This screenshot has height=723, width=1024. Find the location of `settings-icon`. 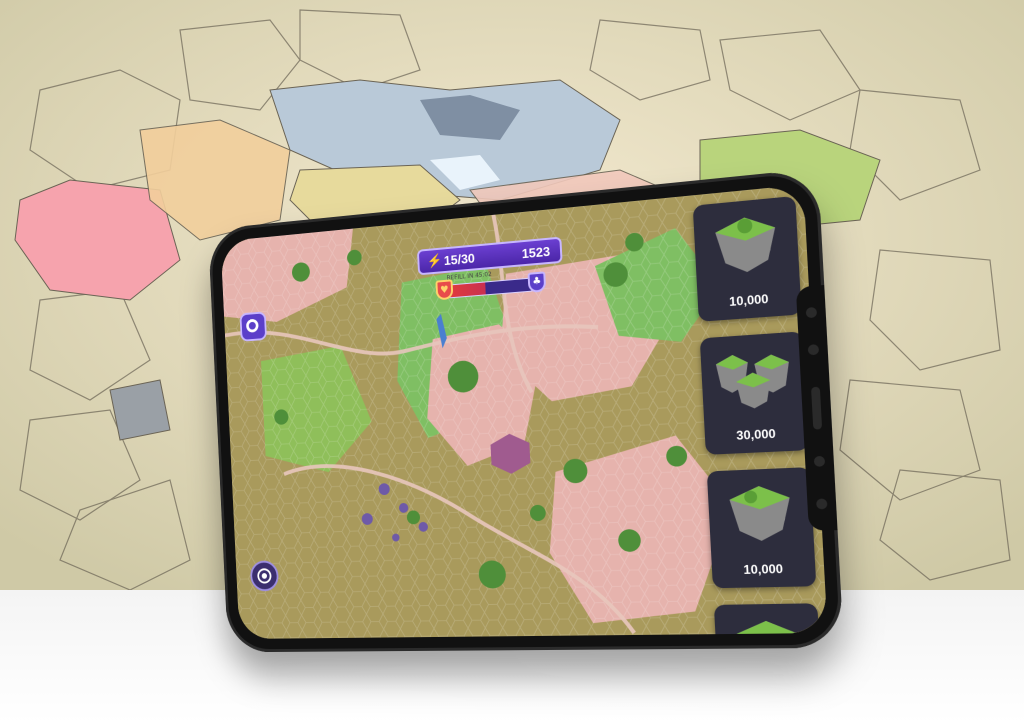

settings-icon is located at coordinates (252, 325).